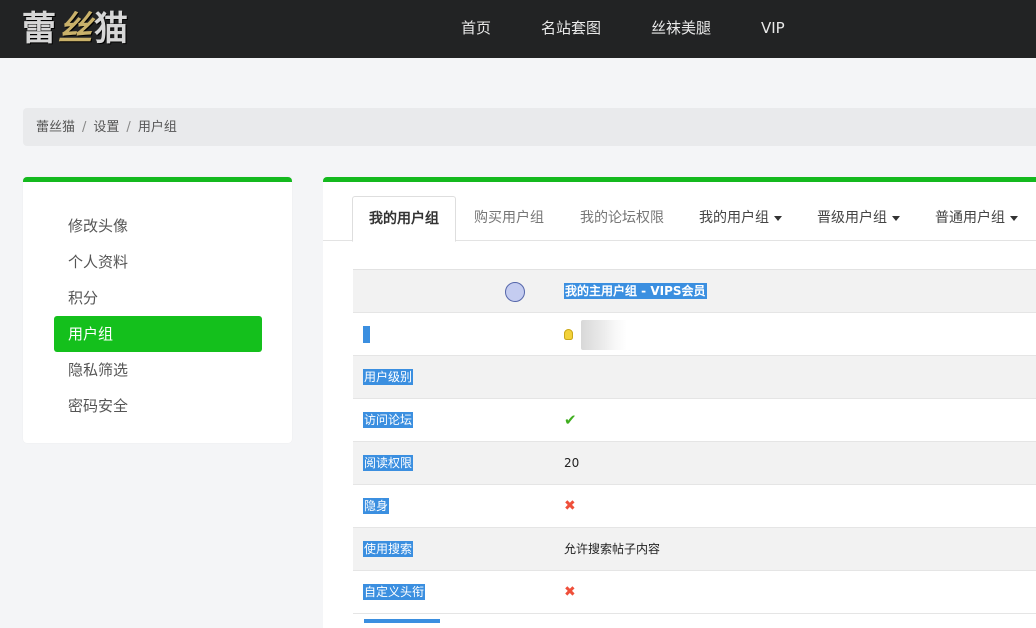 The image size is (1036, 628). What do you see at coordinates (476, 28) in the screenshot?
I see `nav-home: 首页` at bounding box center [476, 28].